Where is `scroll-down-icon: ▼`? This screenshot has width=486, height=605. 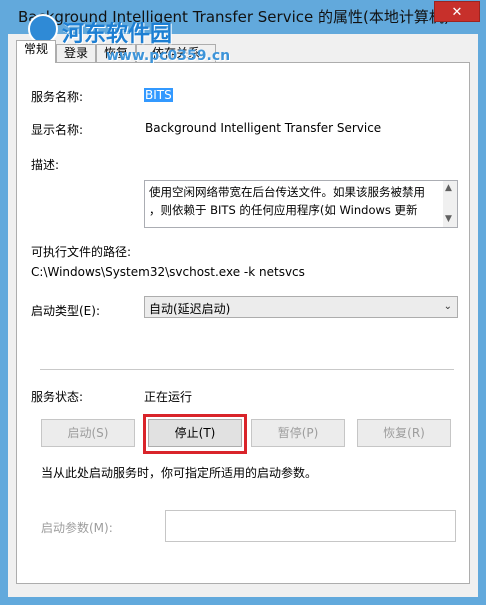
scroll-down-icon: ▼ is located at coordinates (448, 219).